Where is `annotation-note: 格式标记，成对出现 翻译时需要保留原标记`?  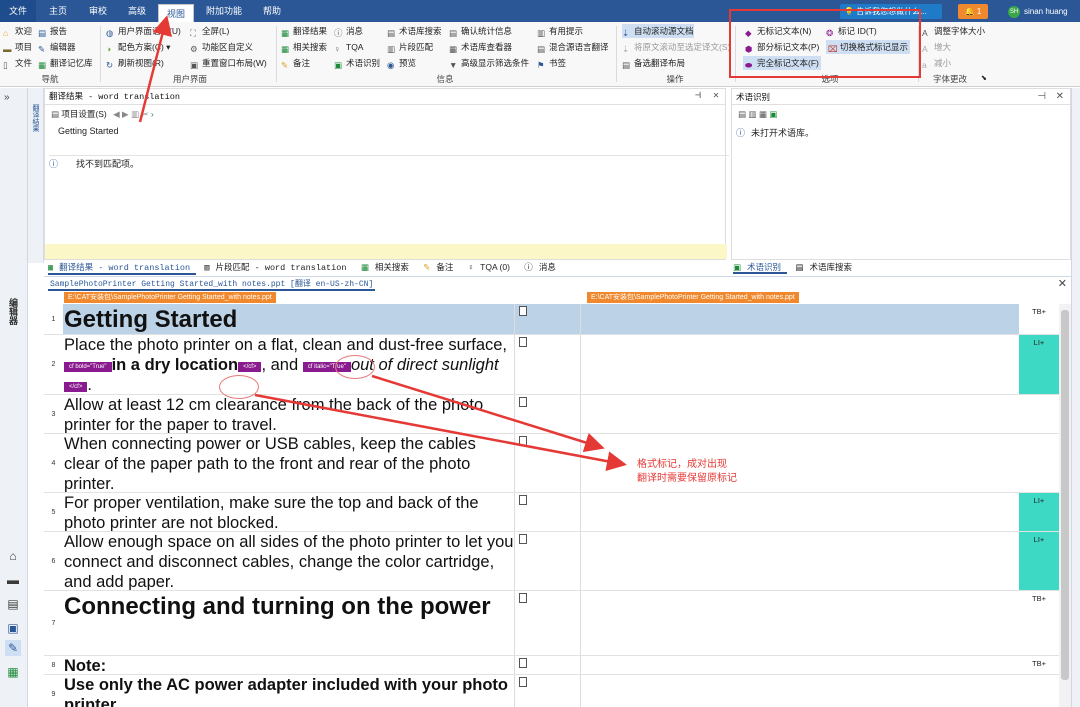 annotation-note: 格式标记，成对出现 翻译时需要保留原标记 is located at coordinates (687, 472).